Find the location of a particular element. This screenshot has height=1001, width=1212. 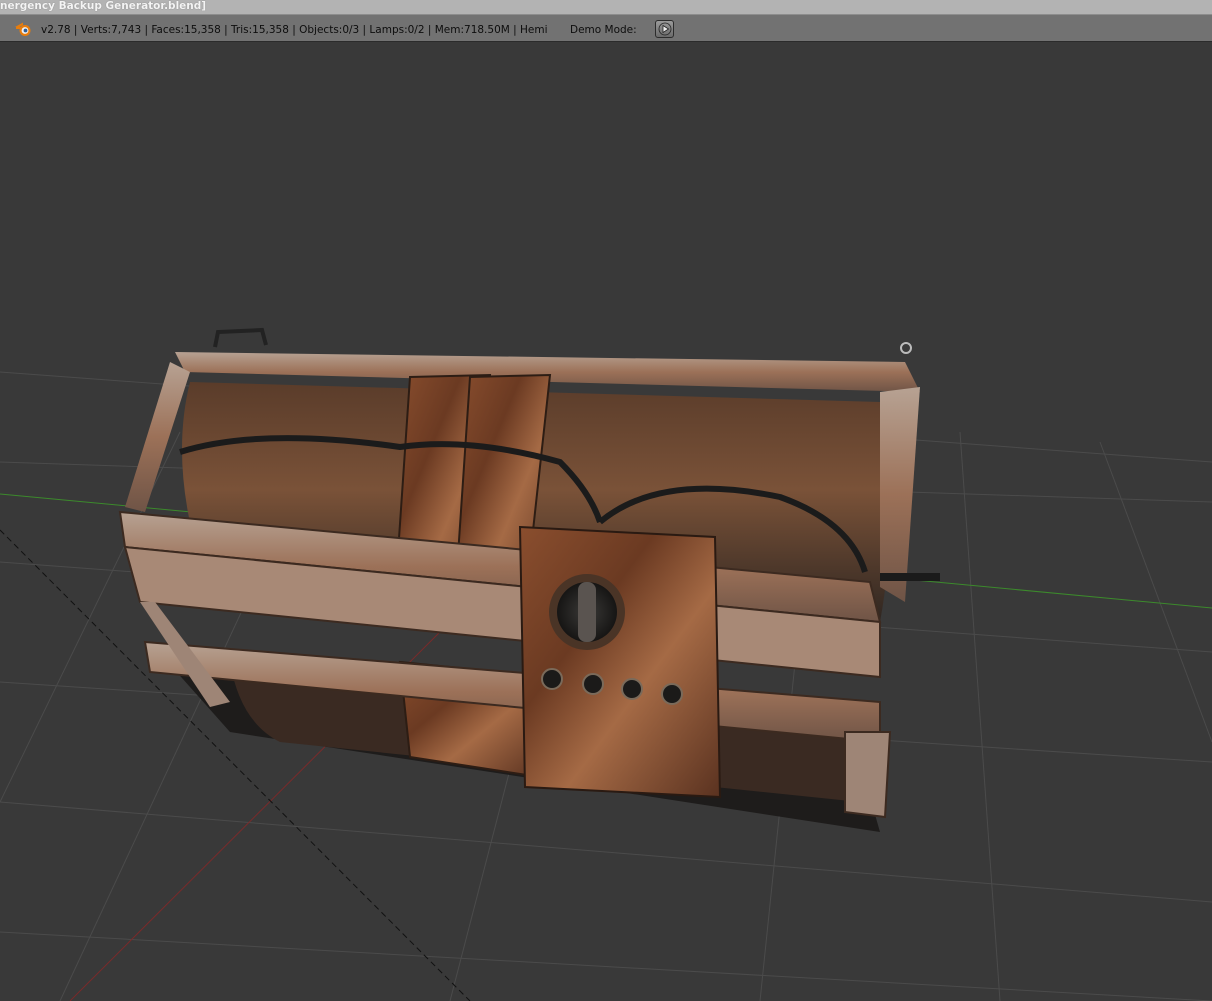

play-icon is located at coordinates (665, 29).